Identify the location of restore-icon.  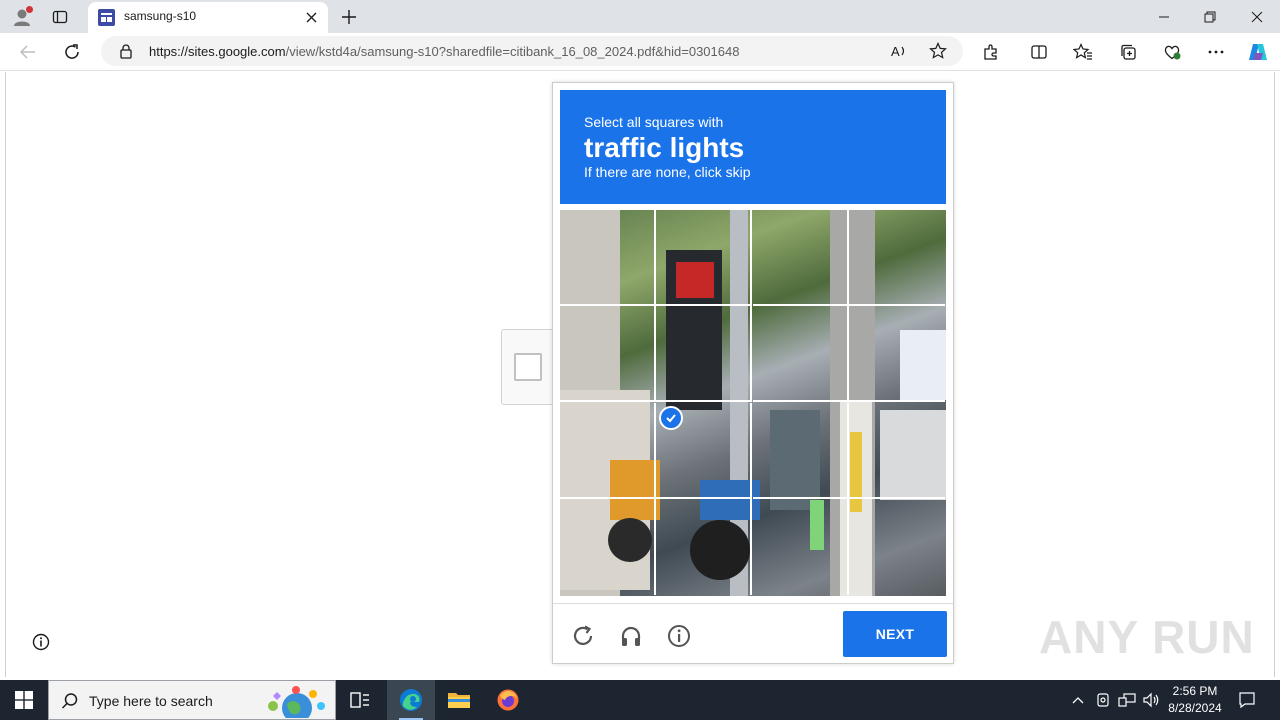
(1210, 16).